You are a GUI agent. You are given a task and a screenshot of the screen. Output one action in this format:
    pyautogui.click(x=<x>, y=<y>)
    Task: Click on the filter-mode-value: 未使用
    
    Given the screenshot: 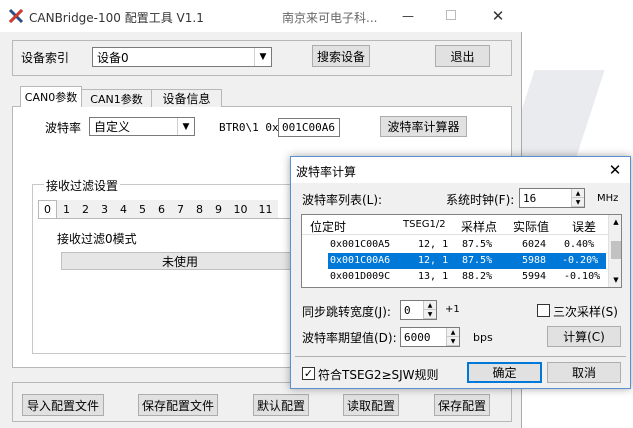 What is the action you would take?
    pyautogui.click(x=179, y=261)
    